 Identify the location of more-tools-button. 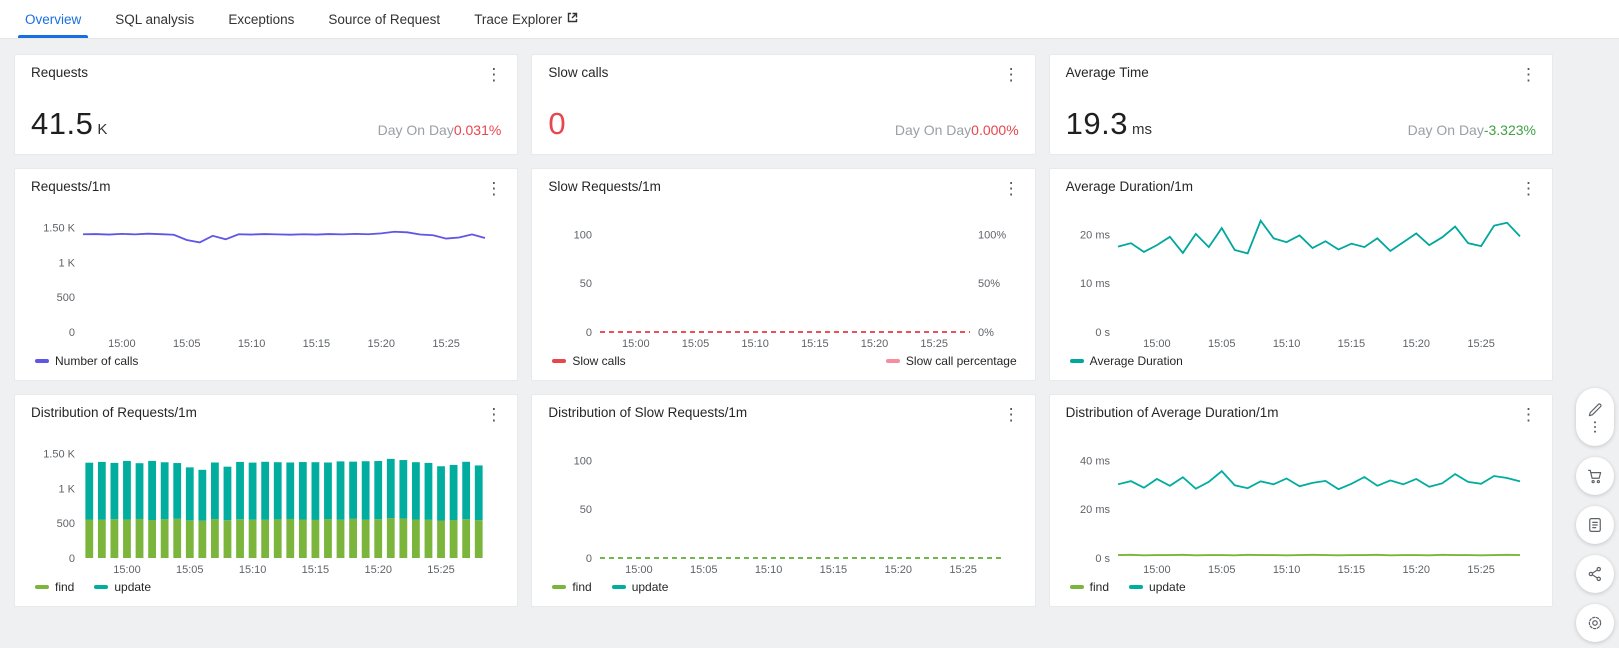
(1595, 427).